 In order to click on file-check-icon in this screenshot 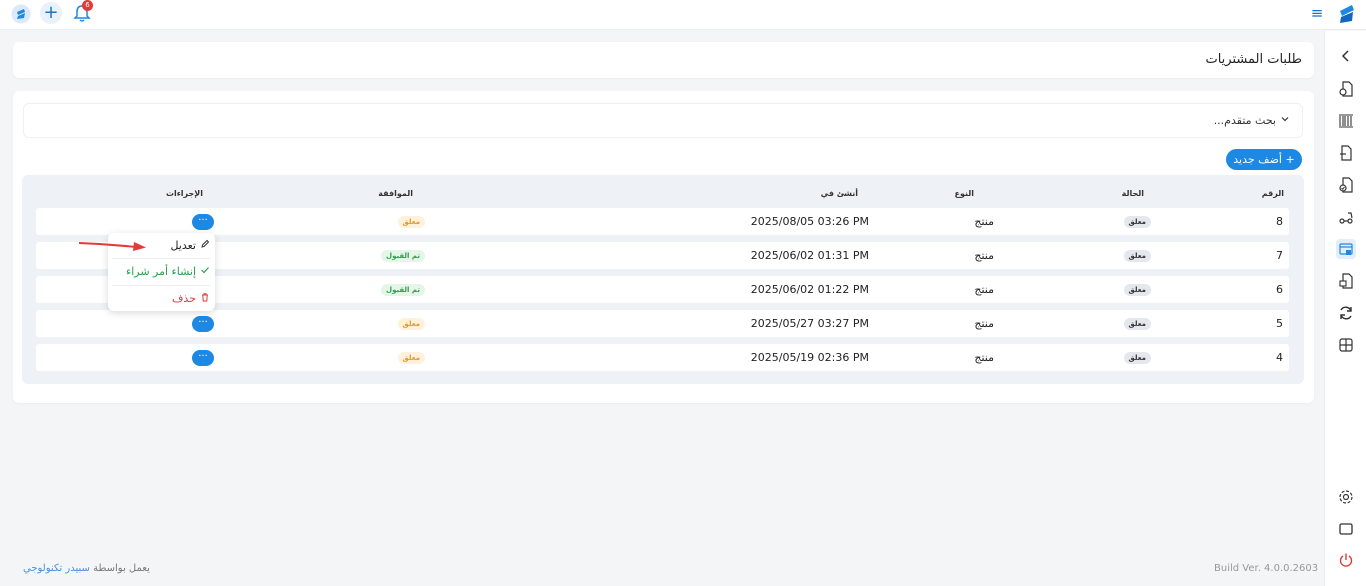, I will do `click(1346, 185)`.